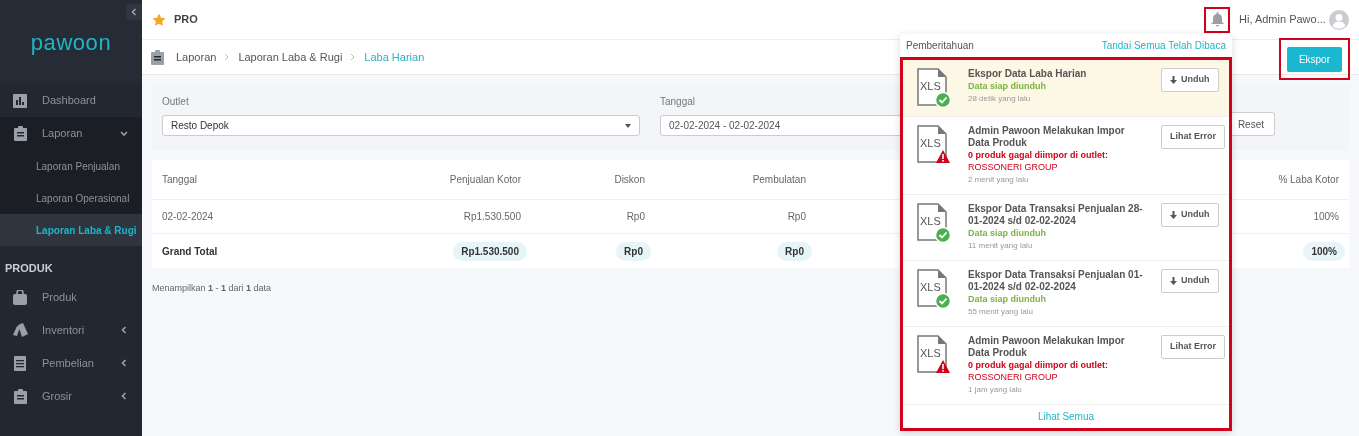 The height and width of the screenshot is (436, 1359). Describe the element at coordinates (212, 288) in the screenshot. I see `pagination-info: Menampilkan 1 - 1 dari 1 data` at that location.